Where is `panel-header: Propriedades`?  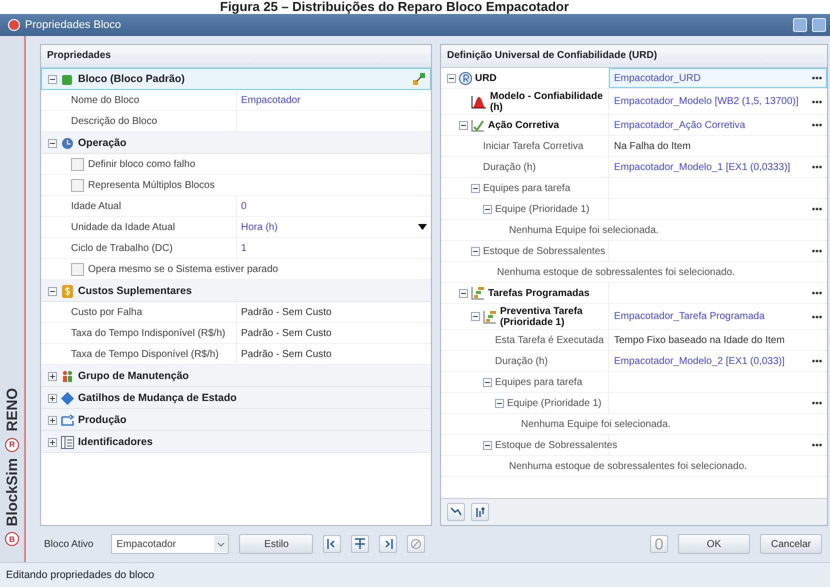
panel-header: Propriedades is located at coordinates (236, 56).